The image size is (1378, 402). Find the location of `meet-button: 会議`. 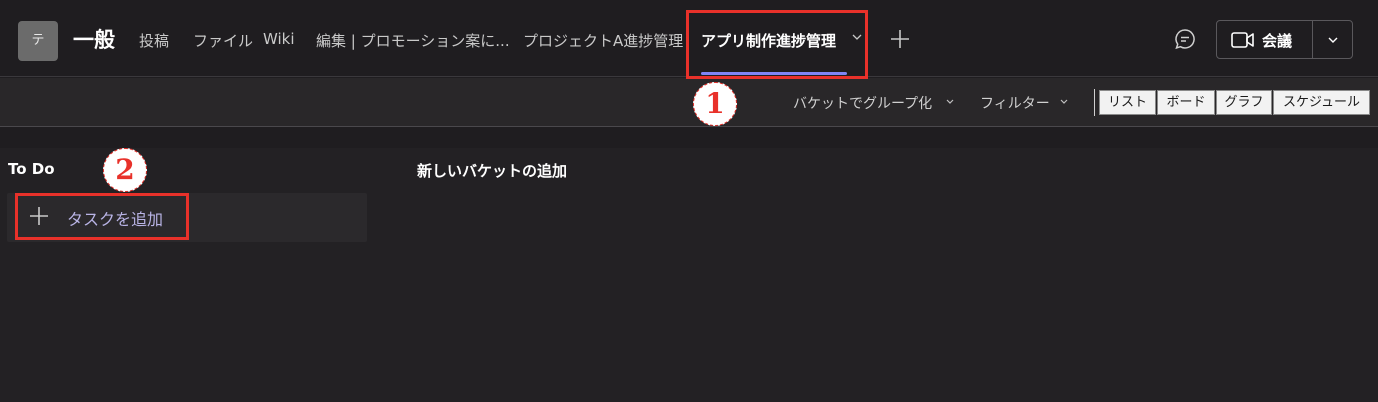

meet-button: 会議 is located at coordinates (1264, 39).